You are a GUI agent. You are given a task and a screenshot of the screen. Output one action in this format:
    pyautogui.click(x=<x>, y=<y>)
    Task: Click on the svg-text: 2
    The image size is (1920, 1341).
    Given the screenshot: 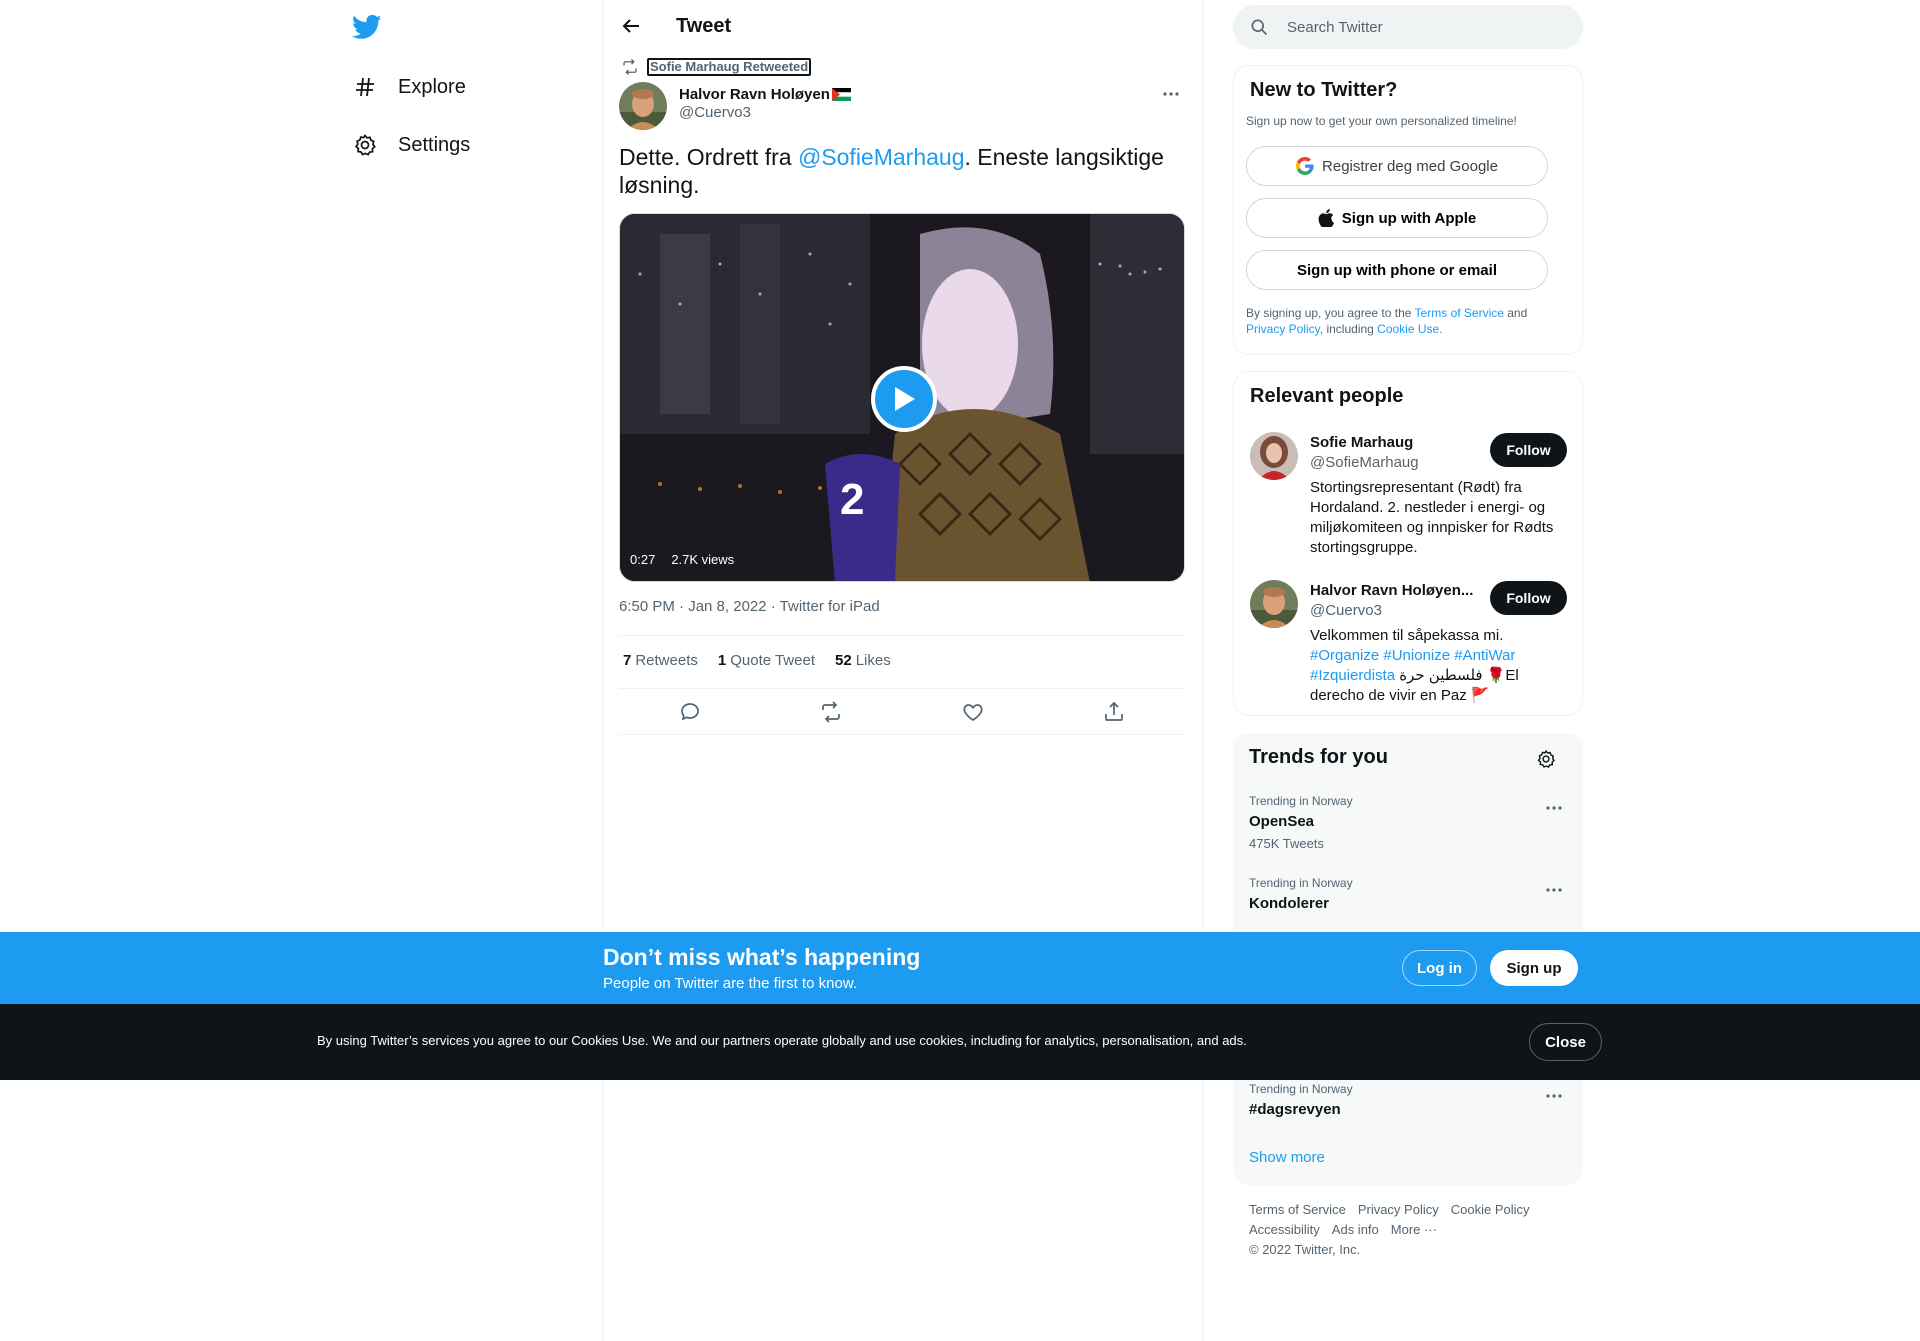 What is the action you would take?
    pyautogui.click(x=852, y=499)
    